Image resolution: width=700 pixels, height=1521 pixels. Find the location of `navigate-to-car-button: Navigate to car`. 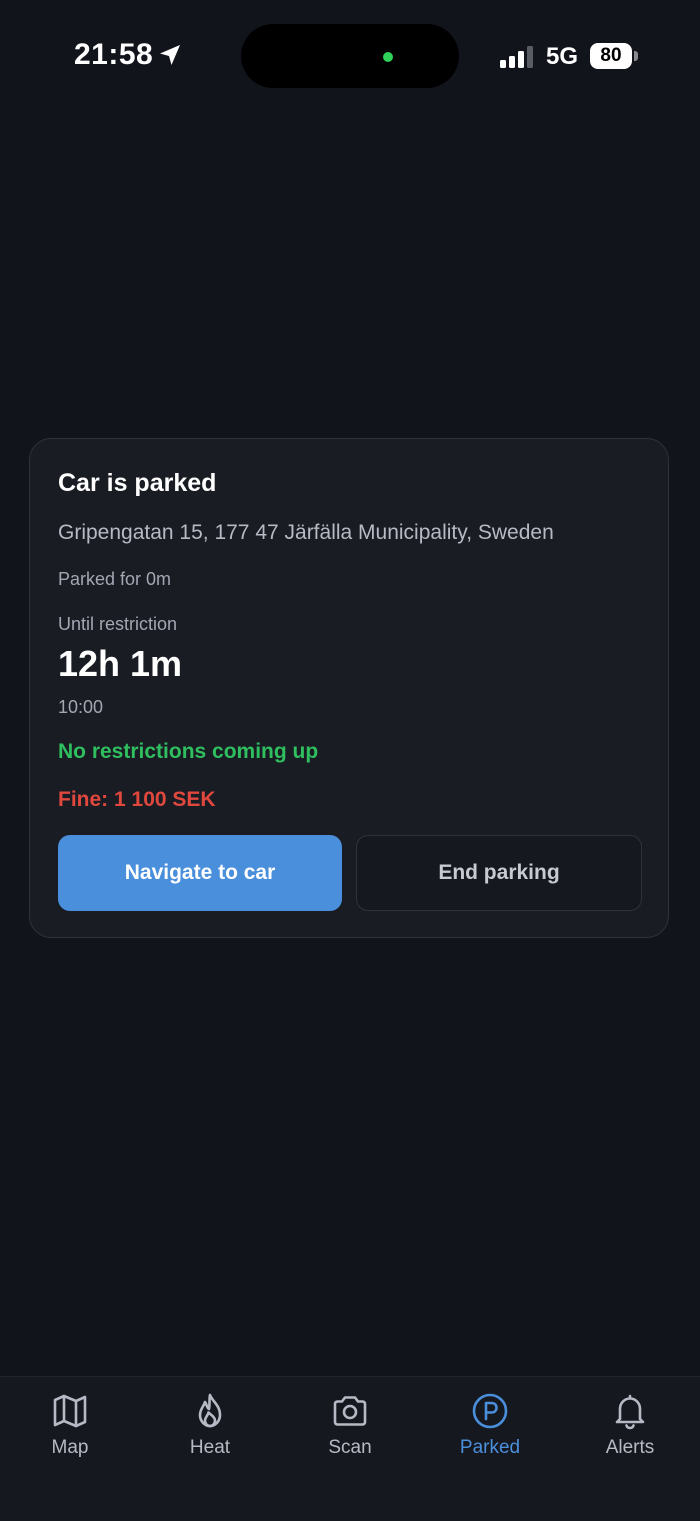

navigate-to-car-button: Navigate to car is located at coordinates (200, 873).